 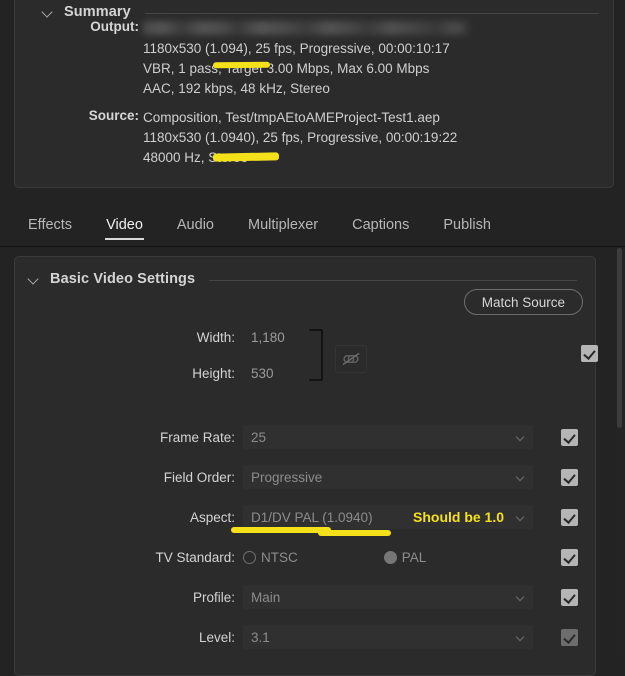 I want to click on tab-audio-label: Audio, so click(x=195, y=225).